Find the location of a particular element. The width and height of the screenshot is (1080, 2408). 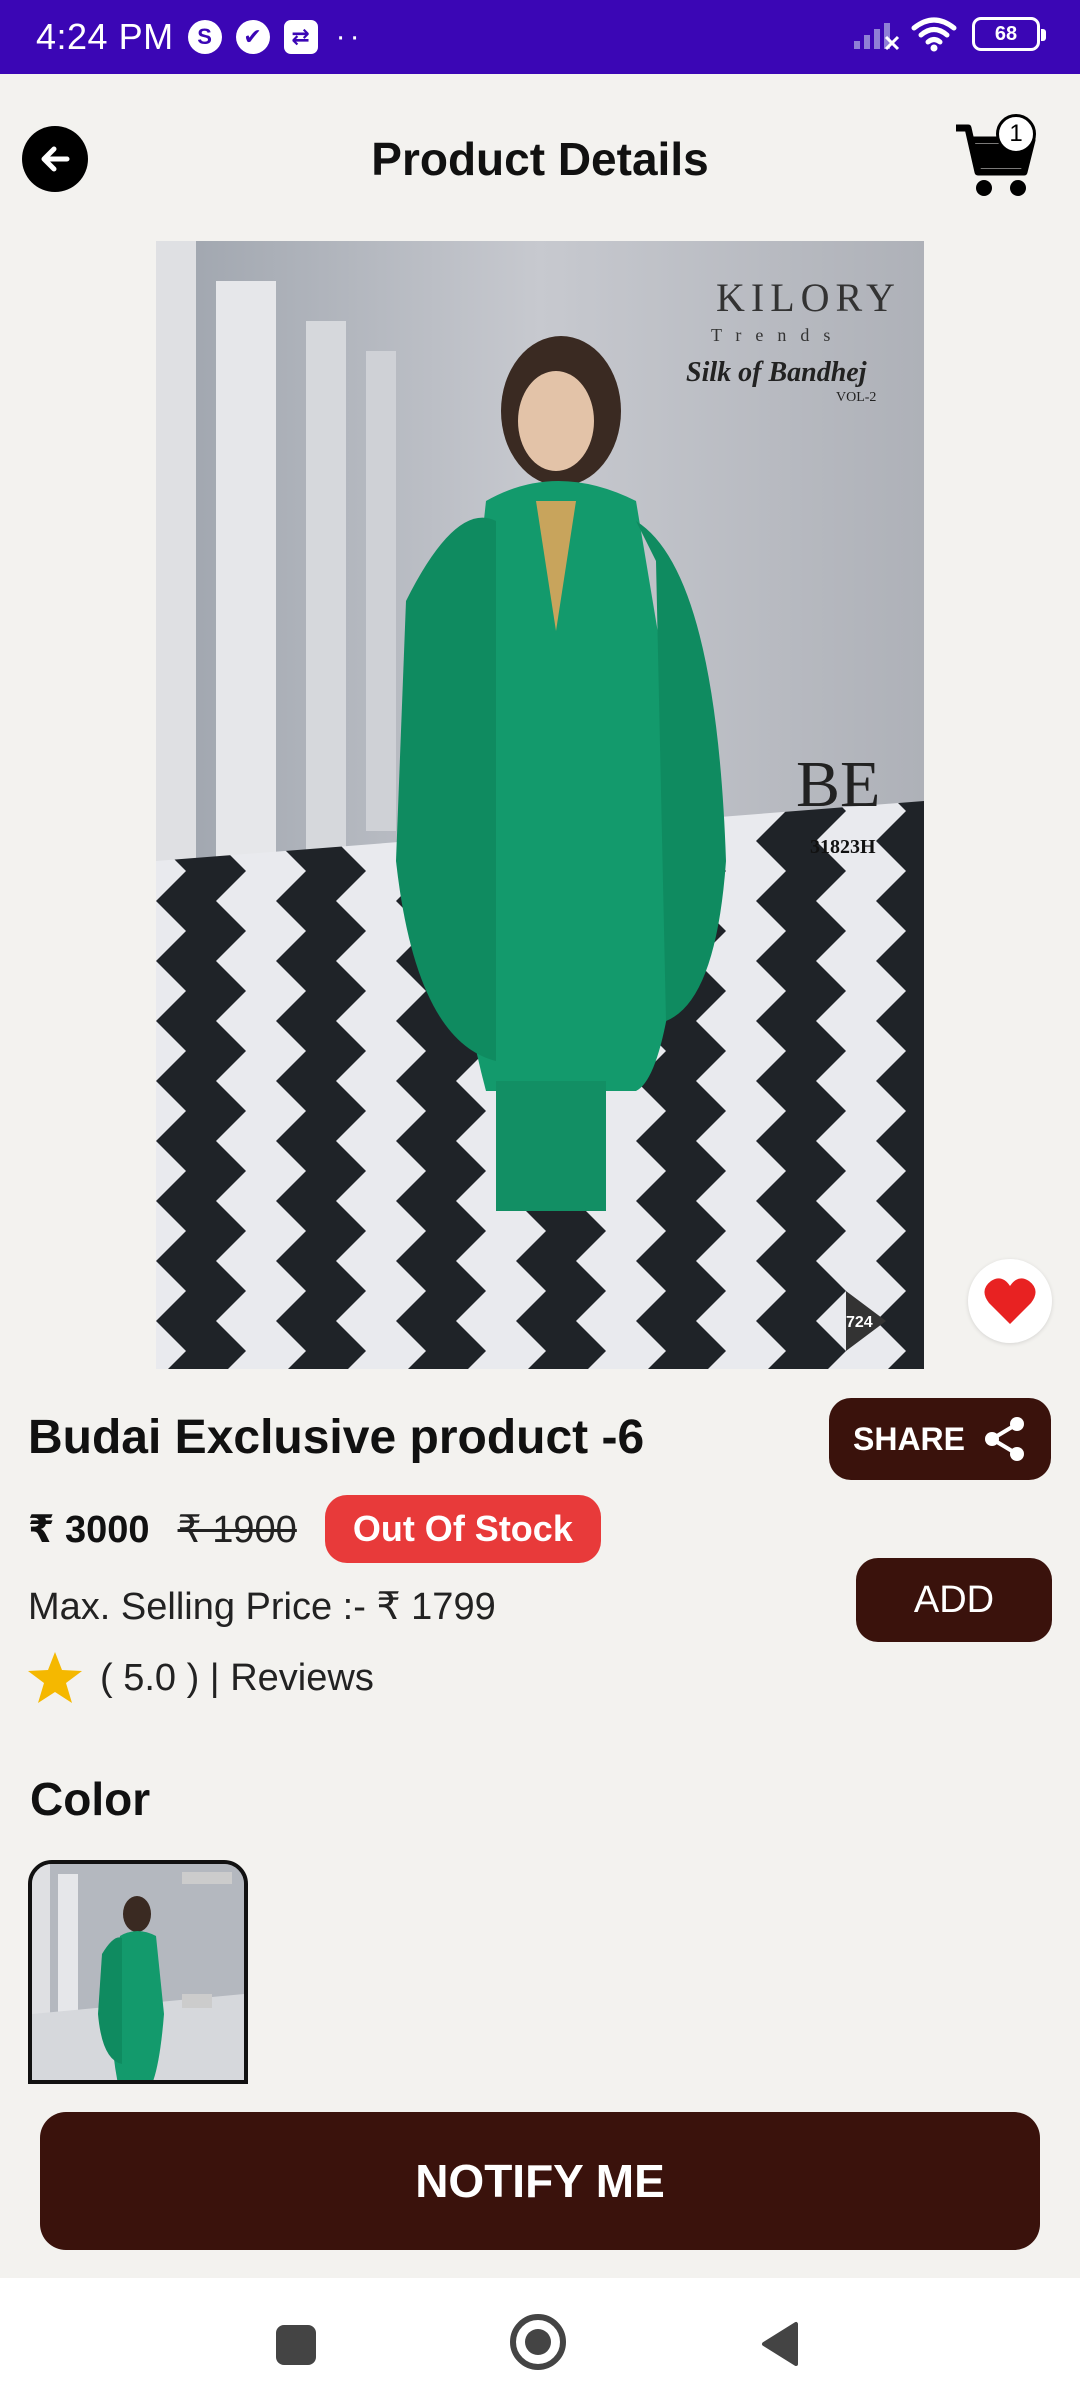

wifi-icon is located at coordinates (934, 34).